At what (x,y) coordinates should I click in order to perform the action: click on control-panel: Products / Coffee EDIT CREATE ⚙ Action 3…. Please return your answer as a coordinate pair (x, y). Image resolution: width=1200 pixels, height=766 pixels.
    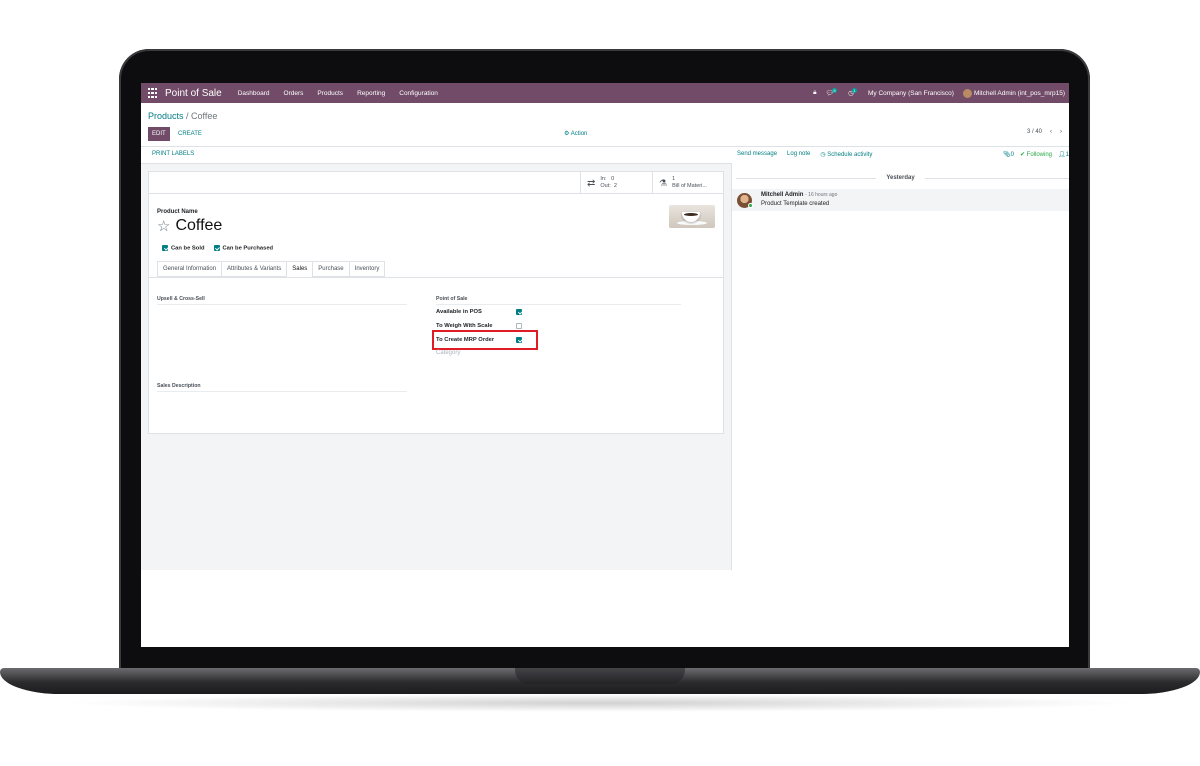
    Looking at the image, I should click on (605, 125).